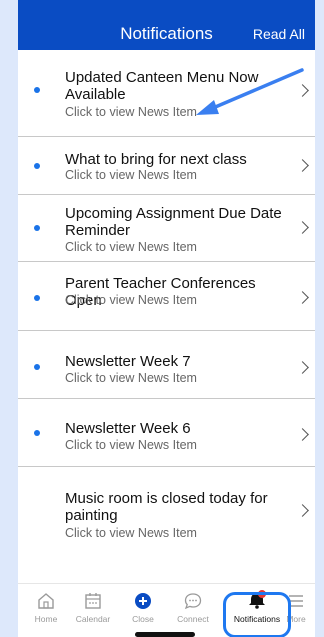 The image size is (324, 637). What do you see at coordinates (143, 619) in the screenshot?
I see `tab-label: Close` at bounding box center [143, 619].